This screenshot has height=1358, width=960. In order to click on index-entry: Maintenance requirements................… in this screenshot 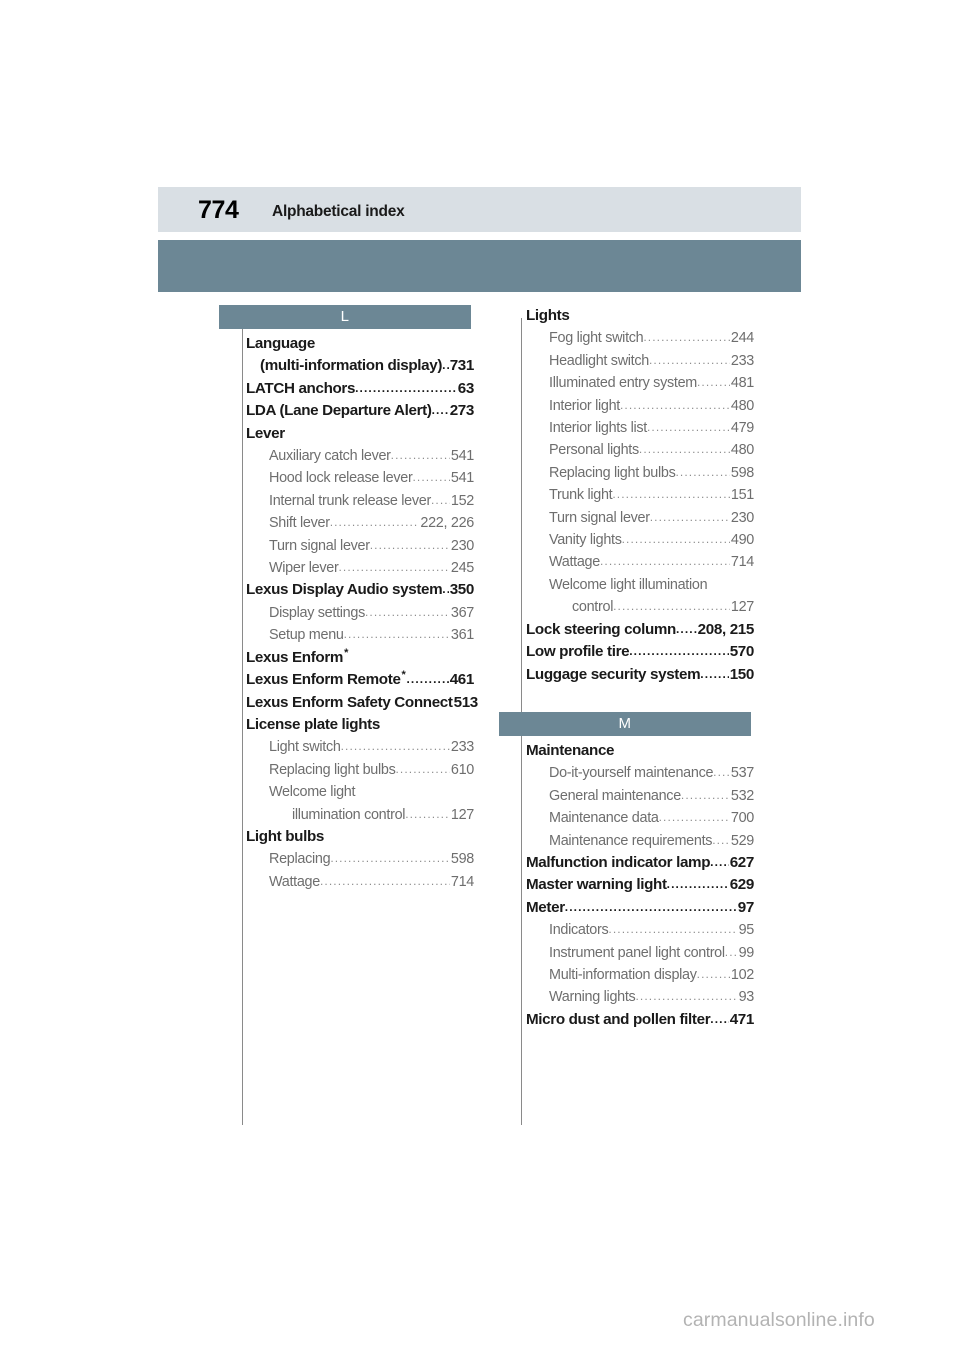, I will do `click(651, 841)`.